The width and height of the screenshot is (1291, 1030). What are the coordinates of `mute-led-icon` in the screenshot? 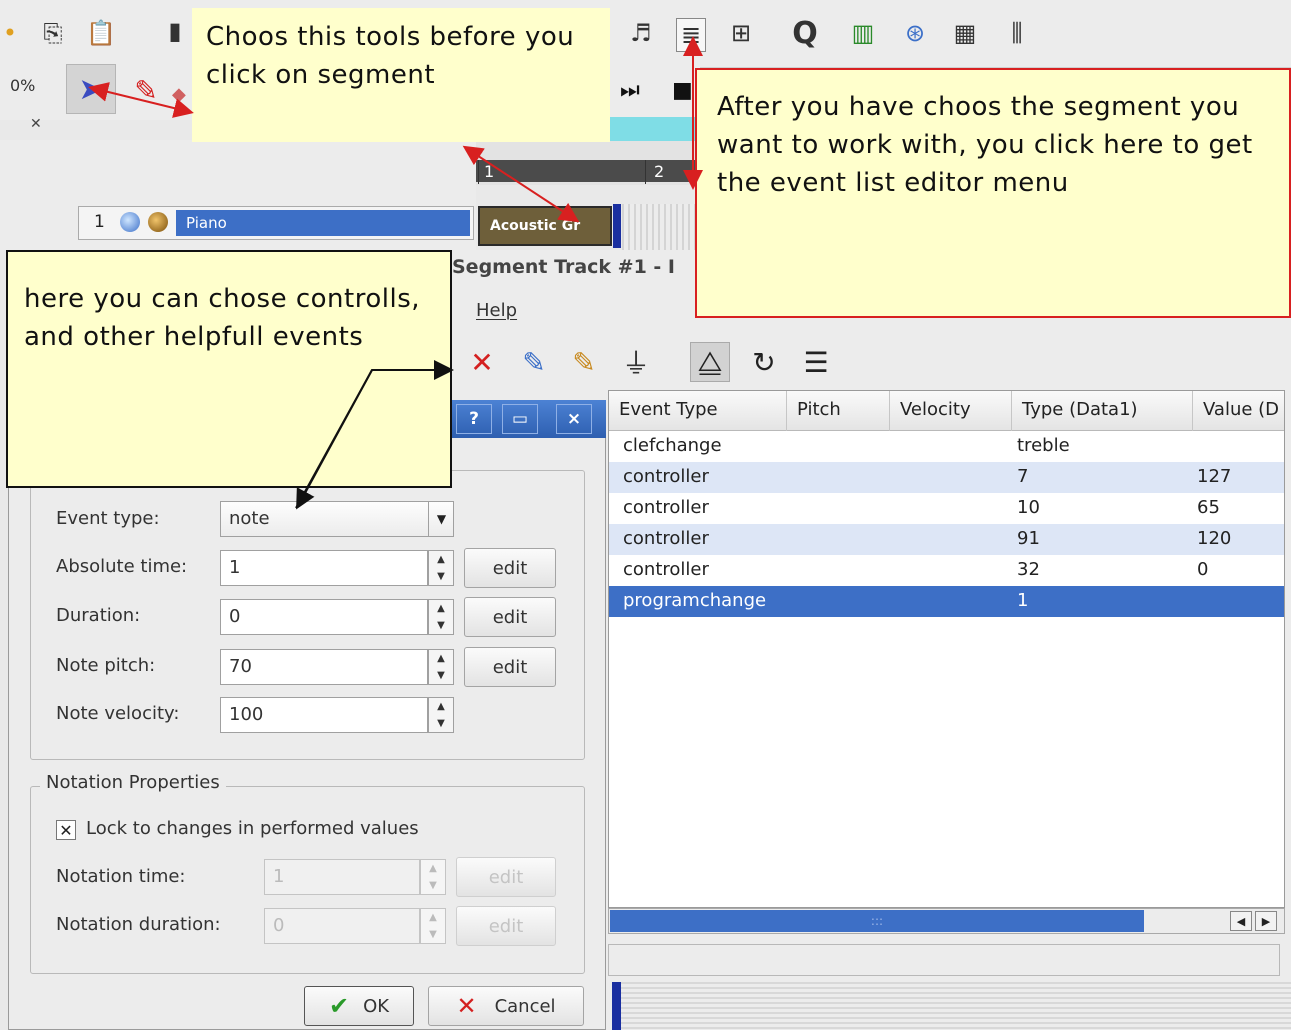 It's located at (130, 222).